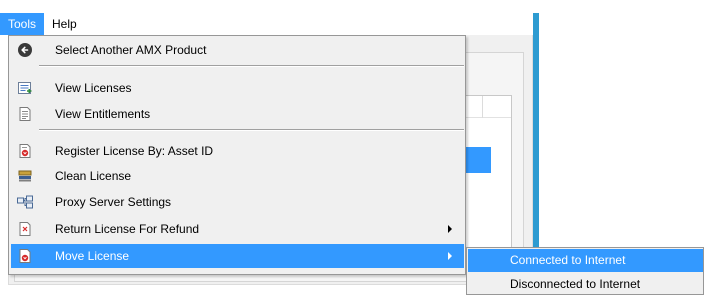  I want to click on menu-item-label: Clean License, so click(93, 176).